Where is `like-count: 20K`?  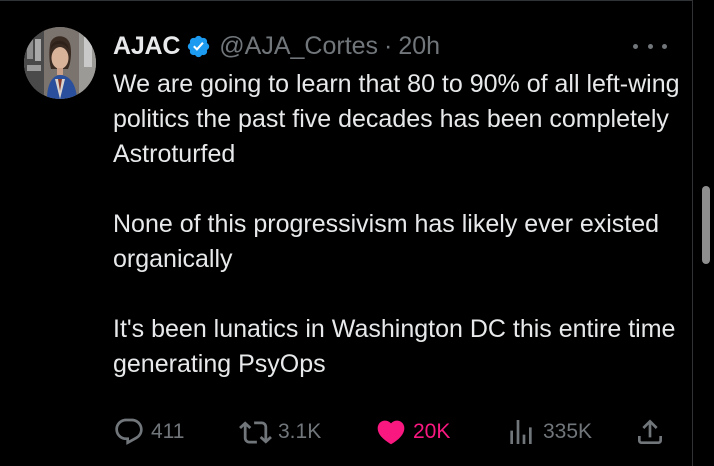 like-count: 20K is located at coordinates (432, 431).